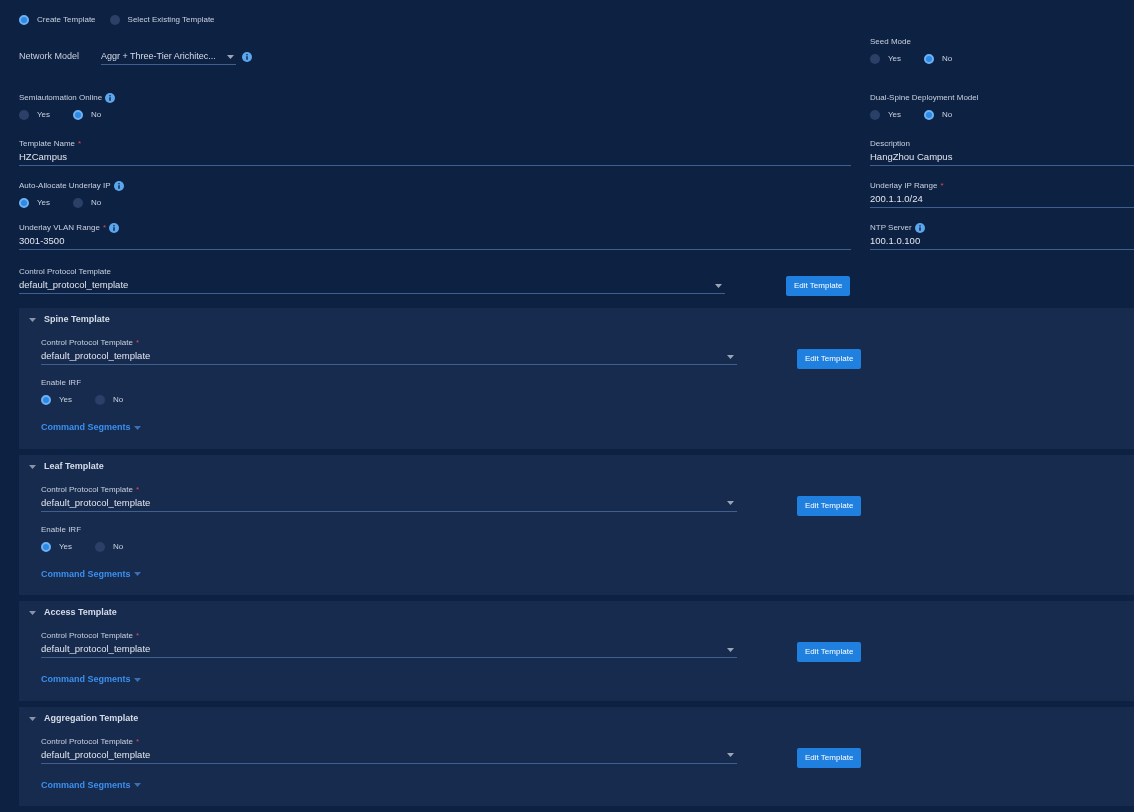  Describe the element at coordinates (435, 242) in the screenshot. I see `text-field: 3001-3500` at that location.